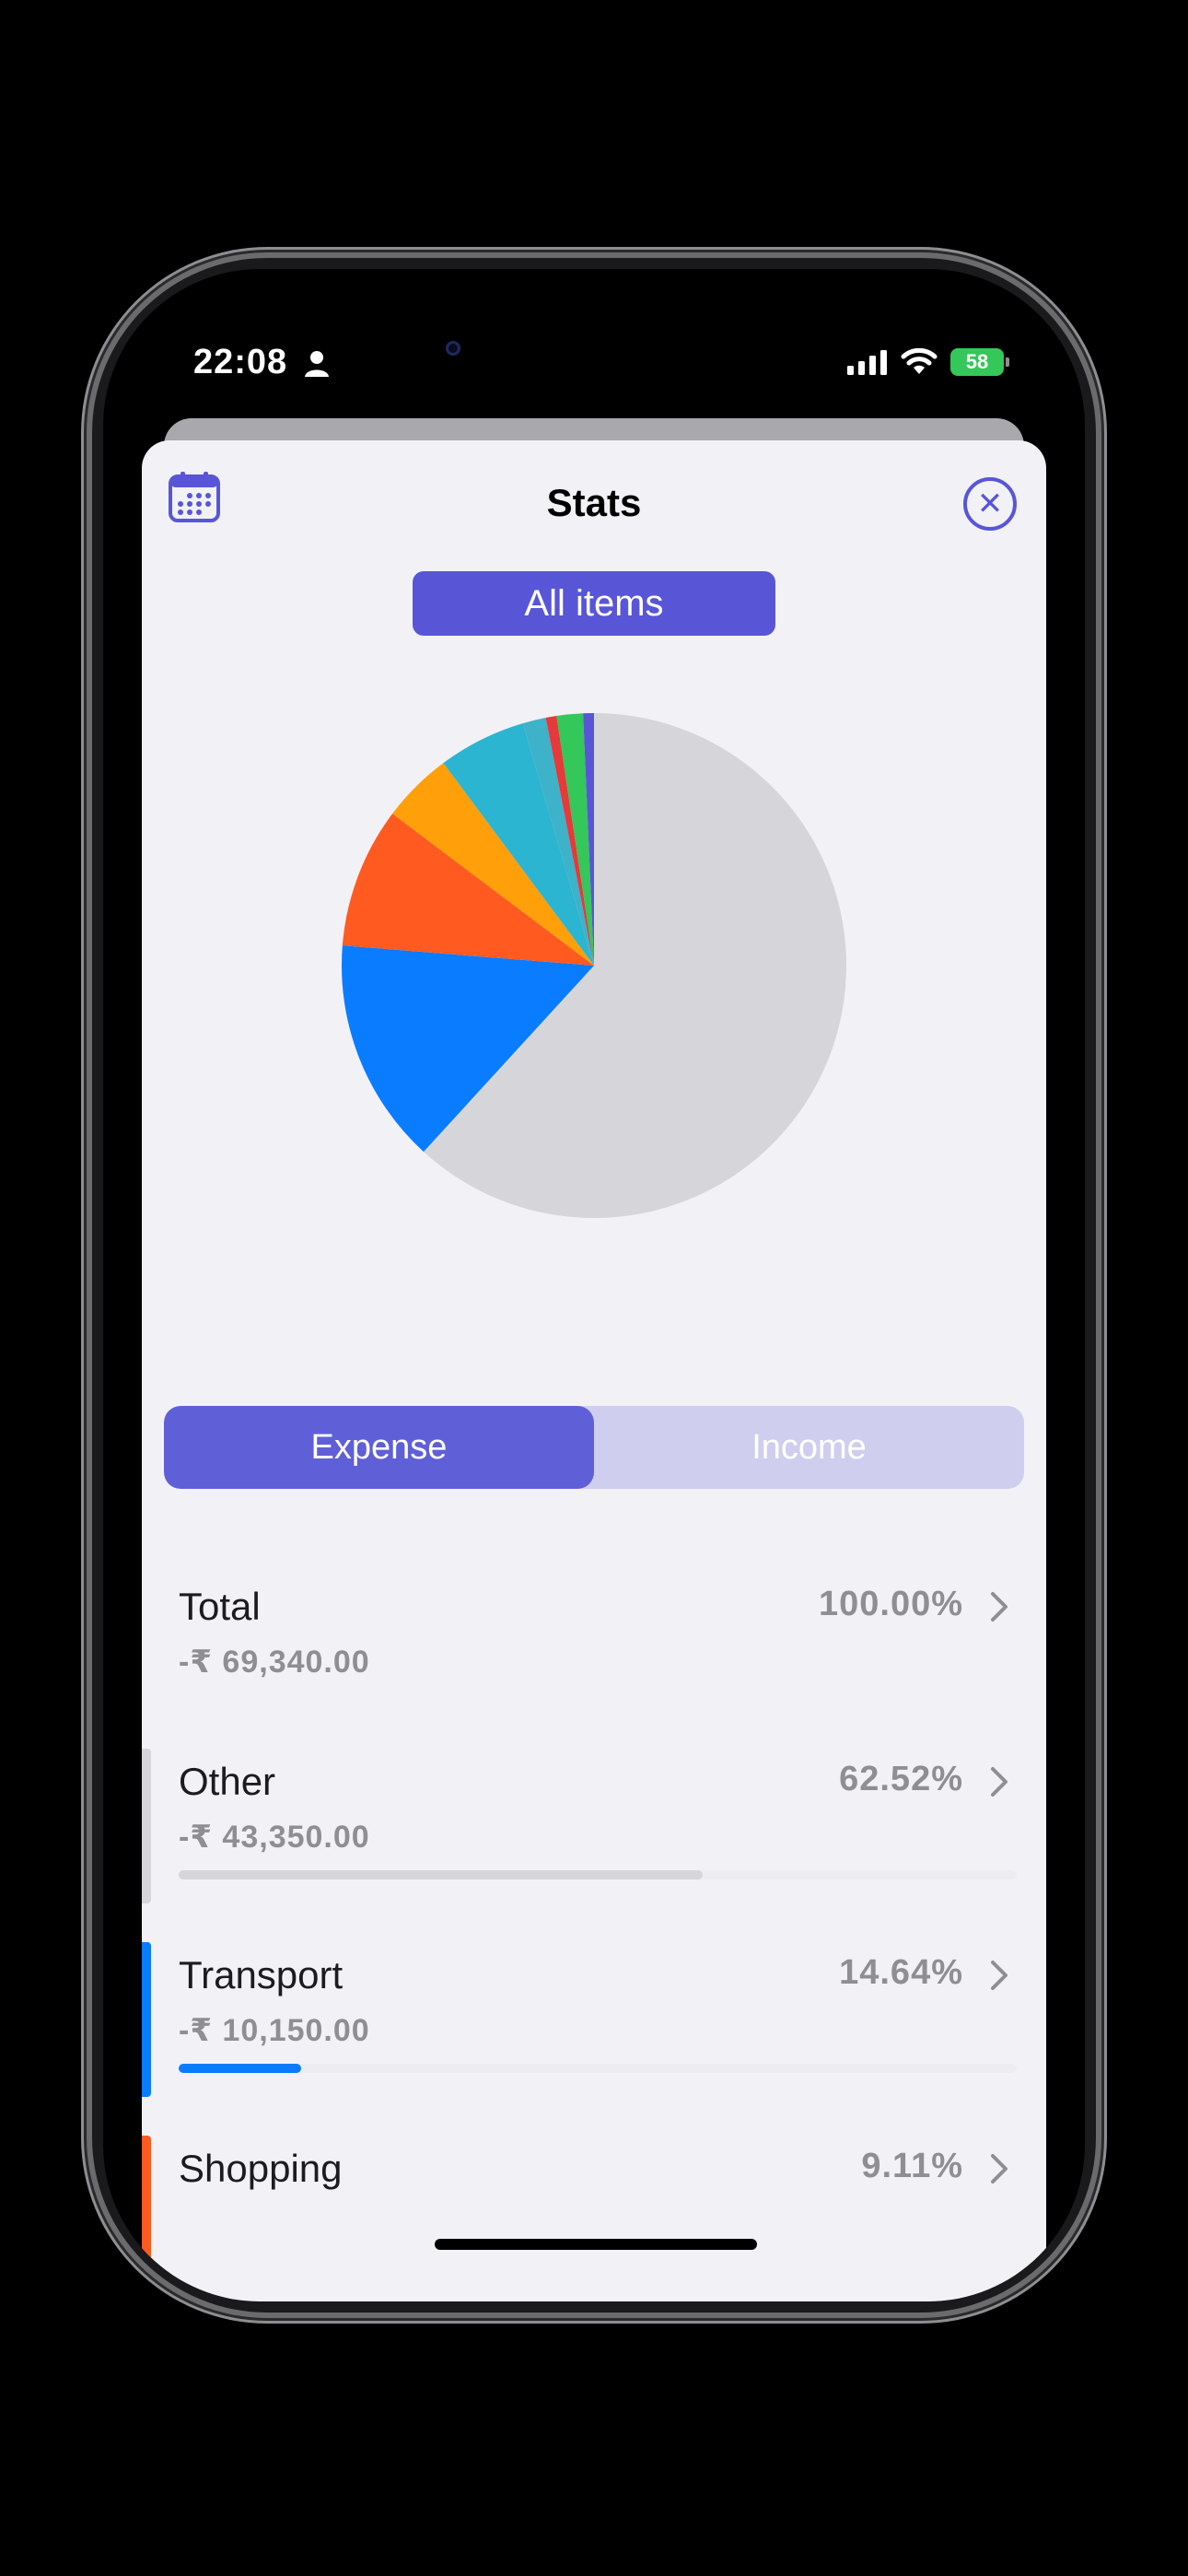 This screenshot has height=2576, width=1188. What do you see at coordinates (220, 1606) in the screenshot?
I see `category-name: Total` at bounding box center [220, 1606].